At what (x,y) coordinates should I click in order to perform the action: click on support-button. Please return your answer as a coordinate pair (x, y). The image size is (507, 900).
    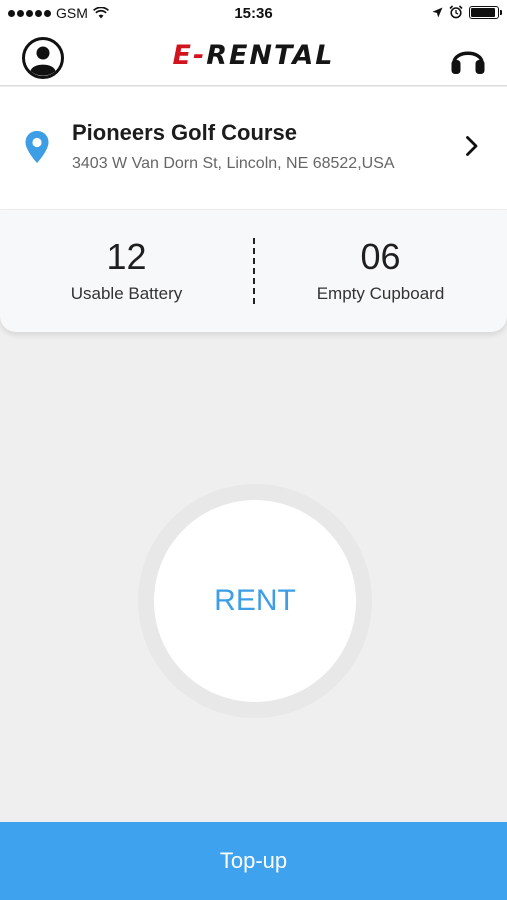
    Looking at the image, I should click on (468, 58).